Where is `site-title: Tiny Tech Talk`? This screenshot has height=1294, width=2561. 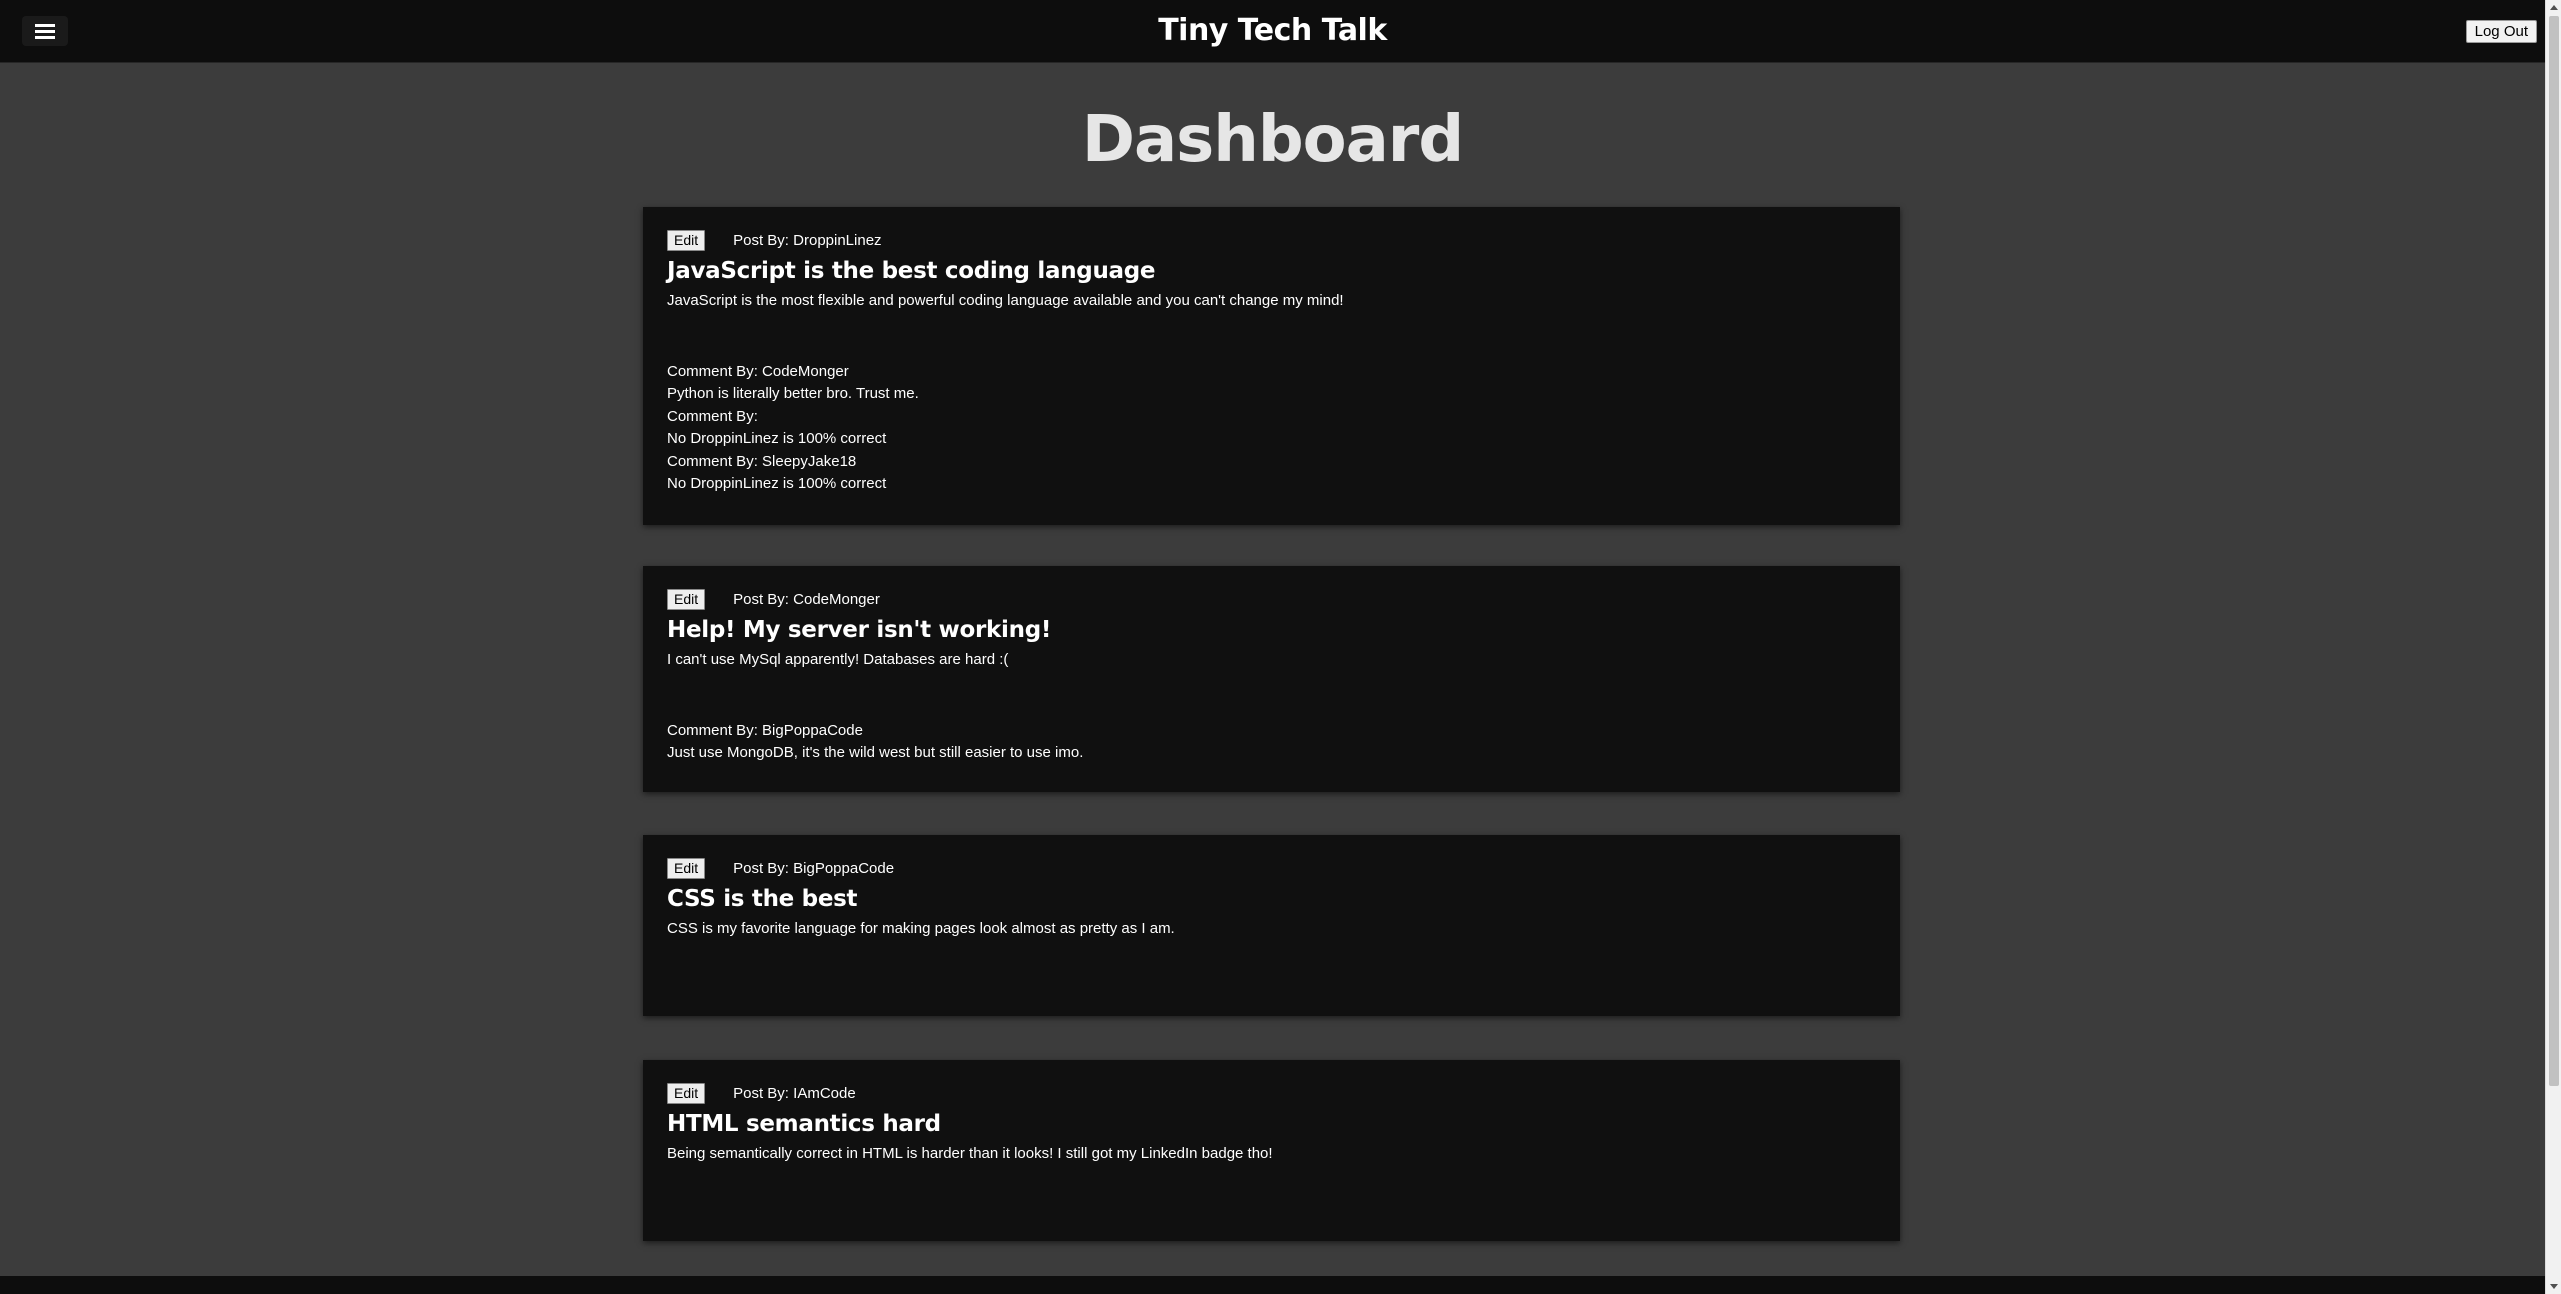 site-title: Tiny Tech Talk is located at coordinates (1272, 30).